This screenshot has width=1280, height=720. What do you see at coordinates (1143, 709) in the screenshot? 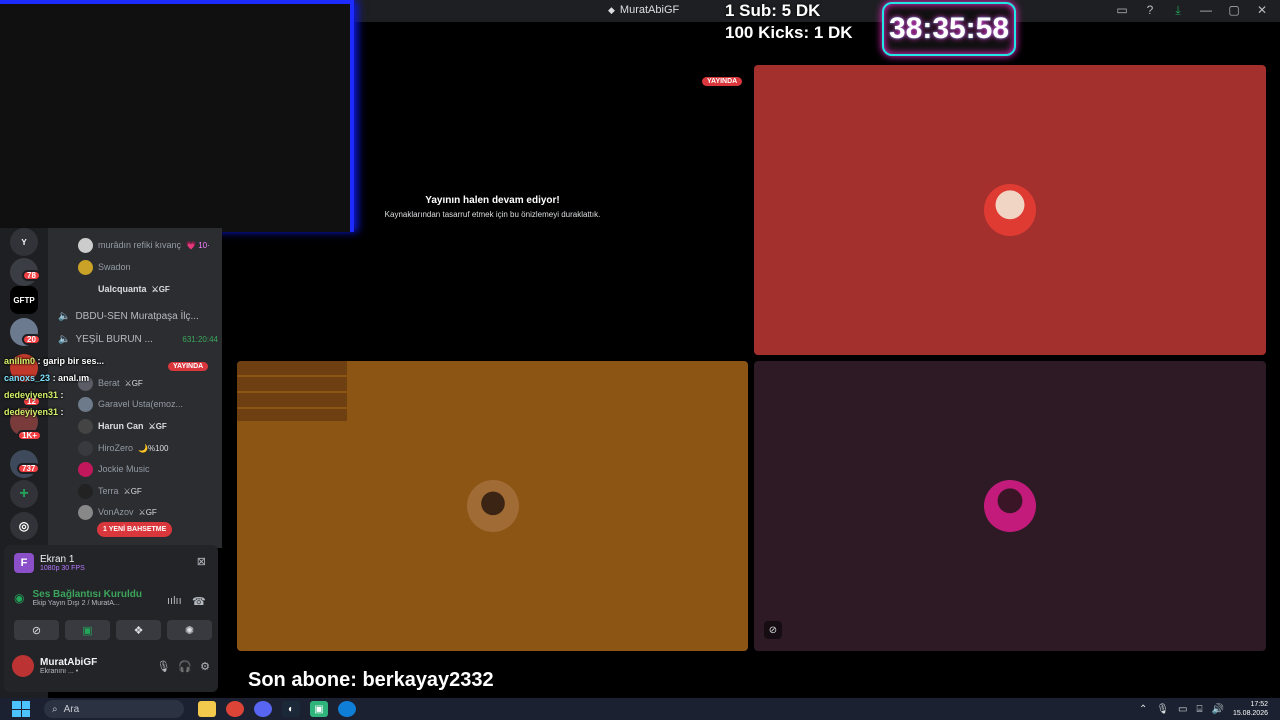
I see `chevron-up-icon: ⌃` at bounding box center [1143, 709].